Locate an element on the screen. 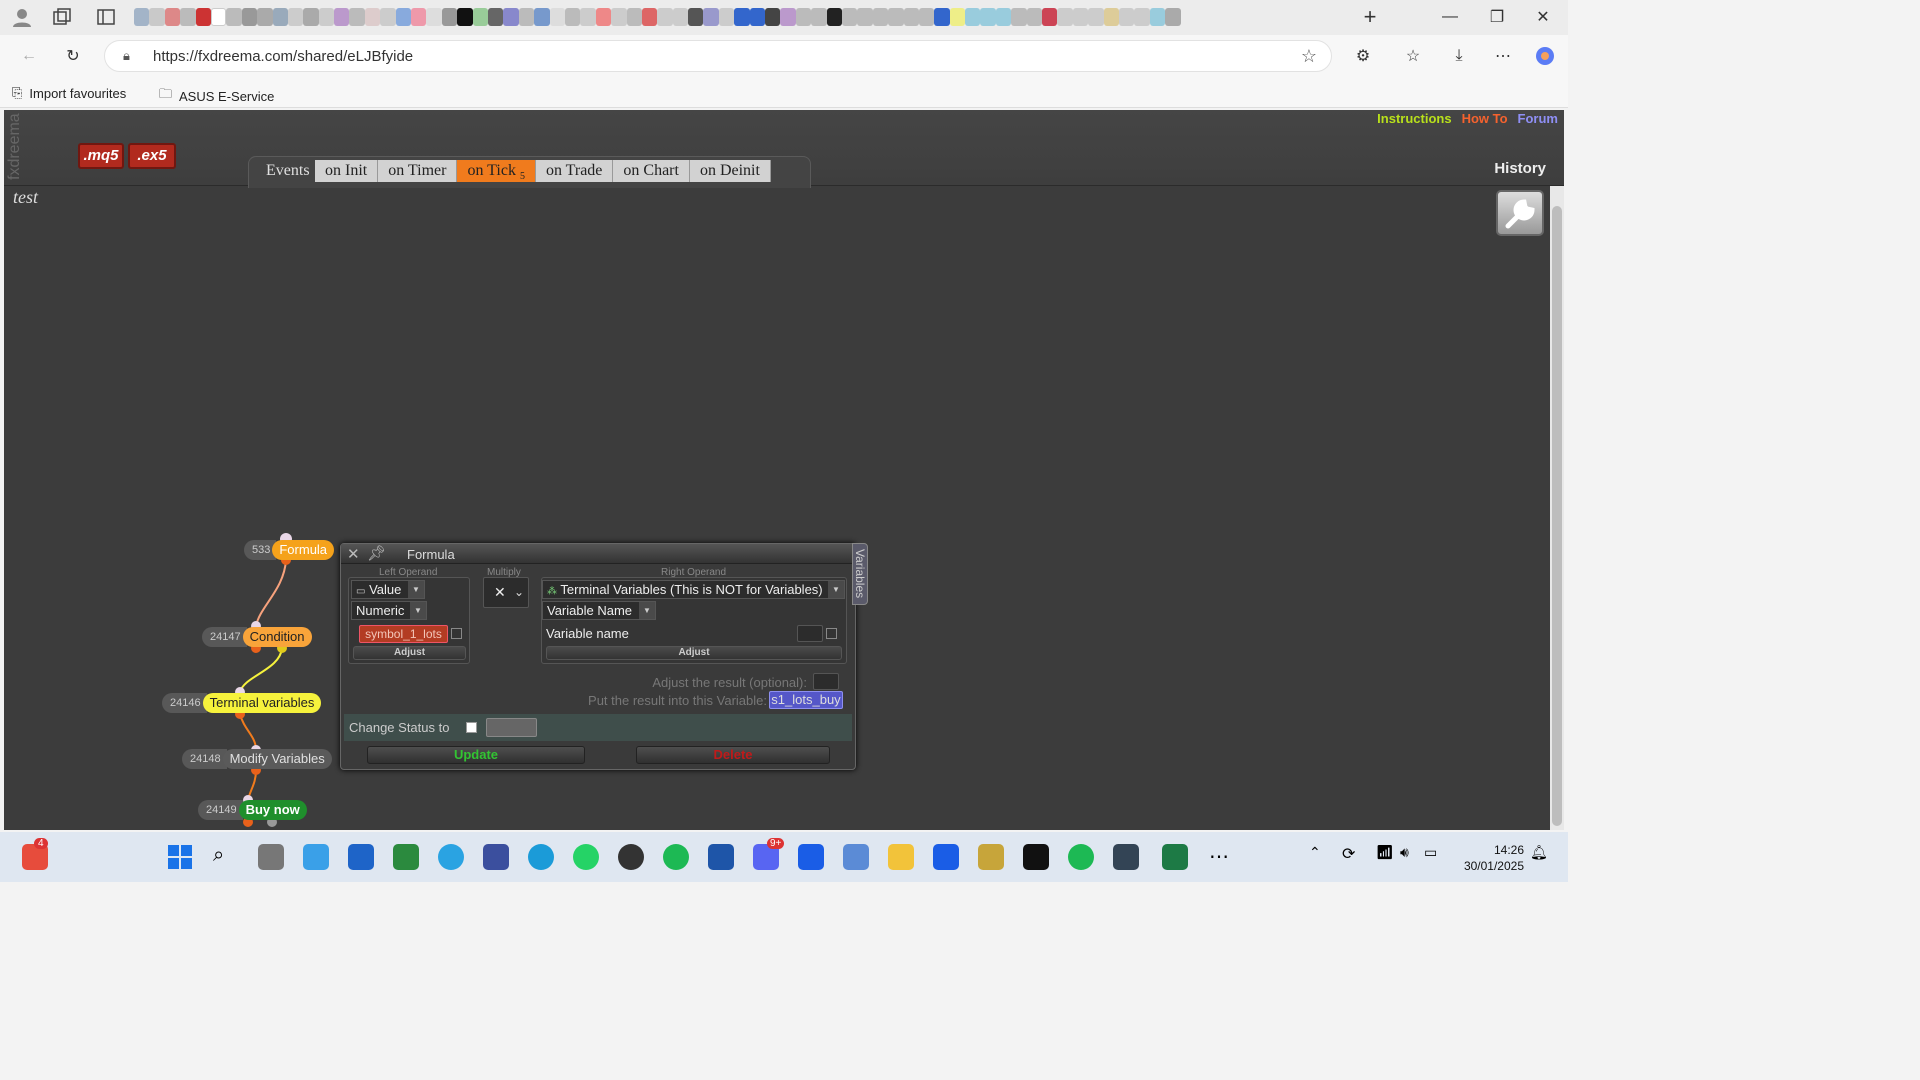  more-apps-icon: ⋯ is located at coordinates (1219, 857).